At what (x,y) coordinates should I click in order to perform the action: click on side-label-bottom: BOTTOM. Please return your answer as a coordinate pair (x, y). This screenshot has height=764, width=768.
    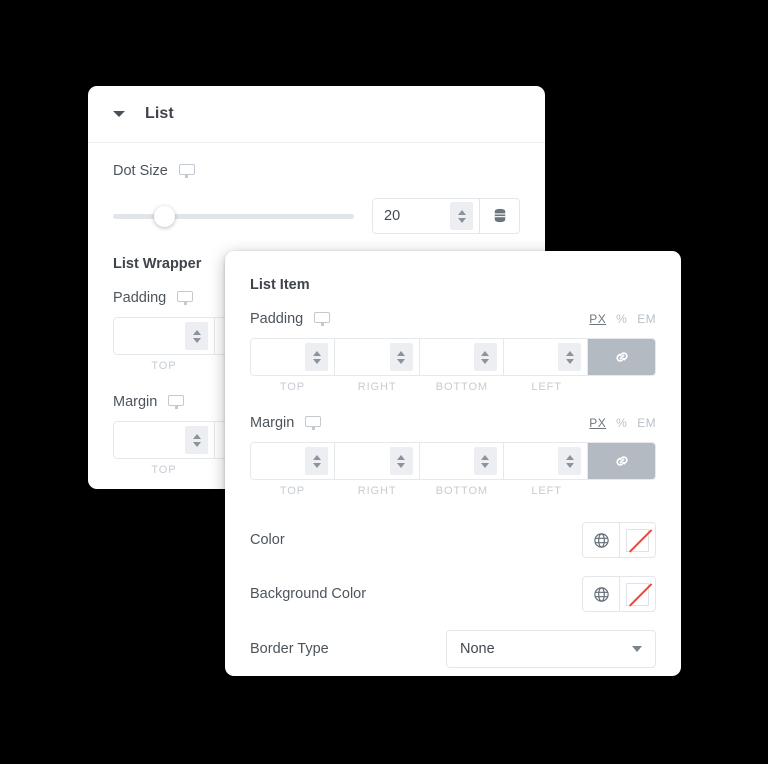
    Looking at the image, I should click on (461, 387).